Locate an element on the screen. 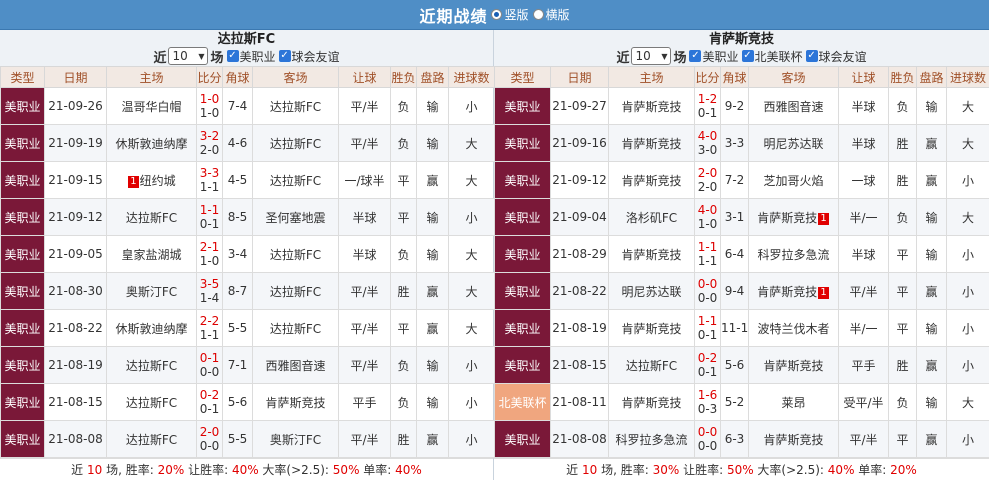  column-header: 比分 is located at coordinates (209, 77).